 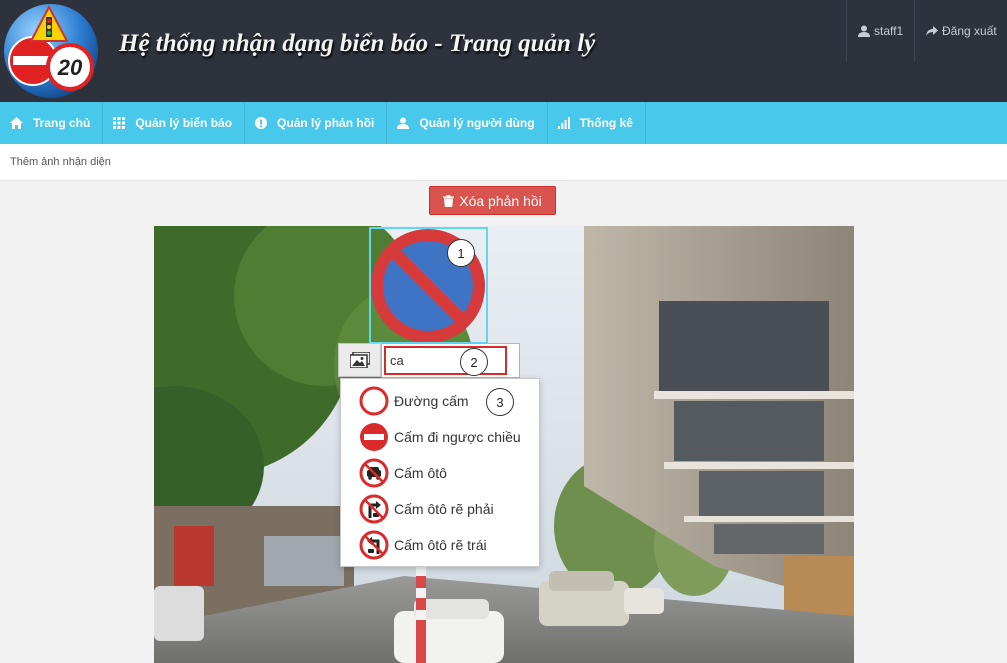 What do you see at coordinates (444, 509) in the screenshot?
I see `suggestion-label: Cấm ôtô rẽ phải` at bounding box center [444, 509].